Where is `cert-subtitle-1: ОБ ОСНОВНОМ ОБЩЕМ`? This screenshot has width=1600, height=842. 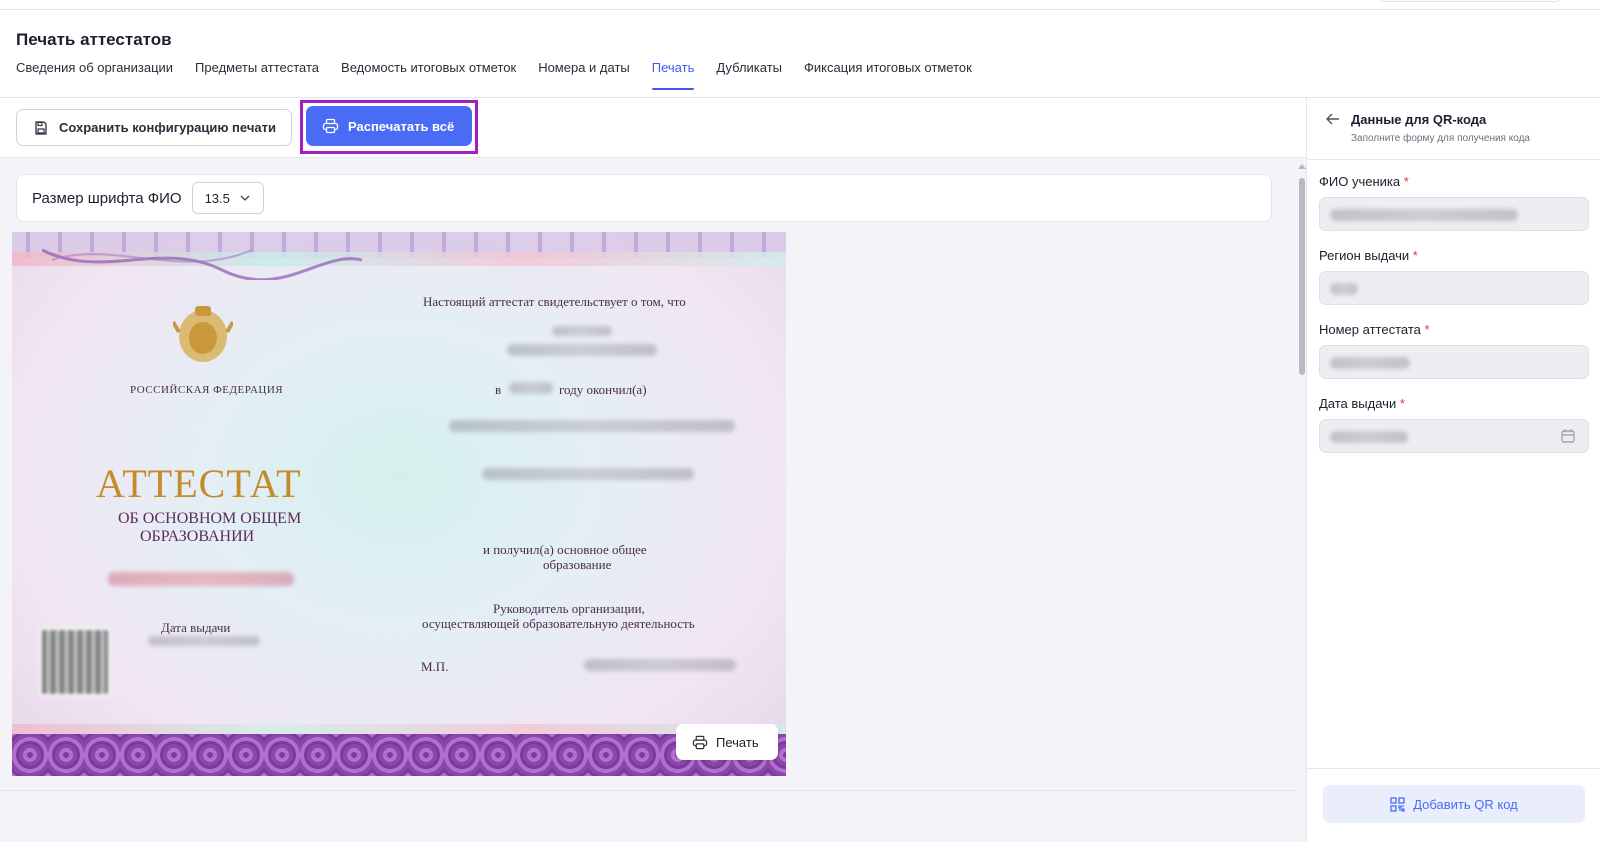
cert-subtitle-1: ОБ ОСНОВНОМ ОБЩЕМ is located at coordinates (210, 518).